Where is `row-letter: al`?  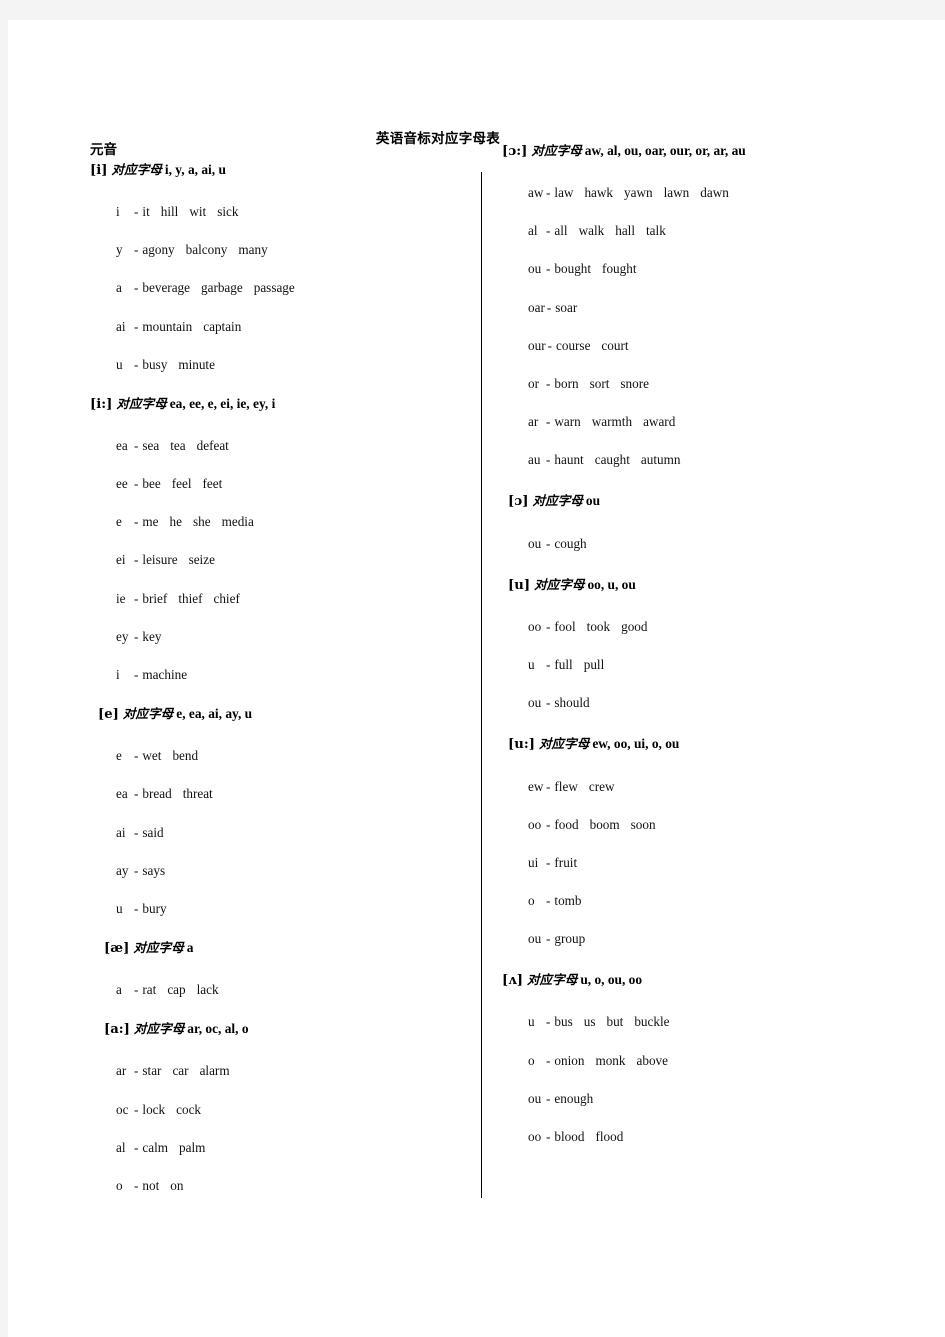 row-letter: al is located at coordinates (533, 231).